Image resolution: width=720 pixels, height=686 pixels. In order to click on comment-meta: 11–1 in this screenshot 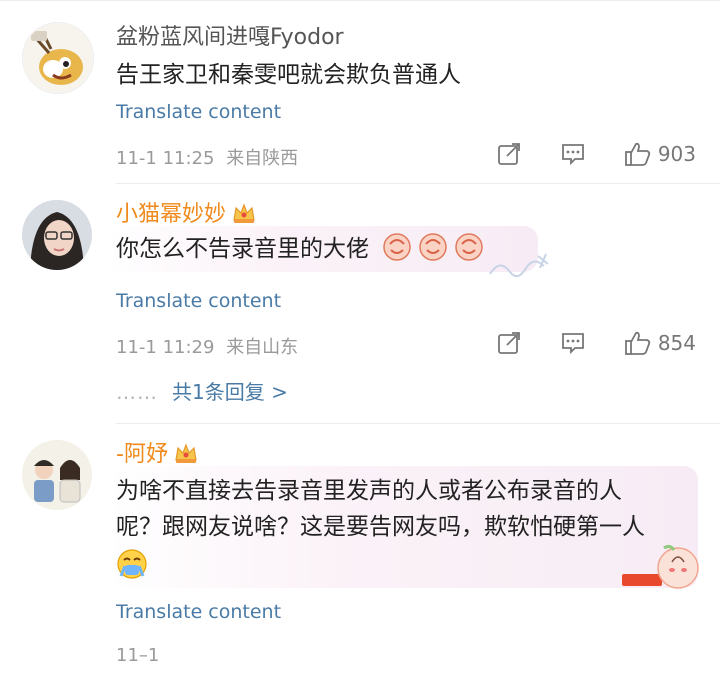, I will do `click(137, 655)`.